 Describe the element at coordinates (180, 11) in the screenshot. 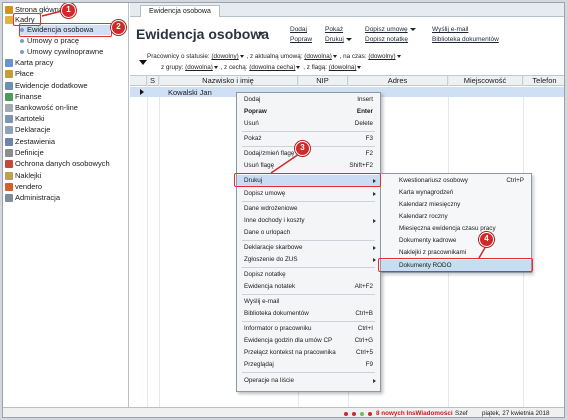

I see `tab-ewidencja-osobowa: Ewidencja osobowa` at that location.